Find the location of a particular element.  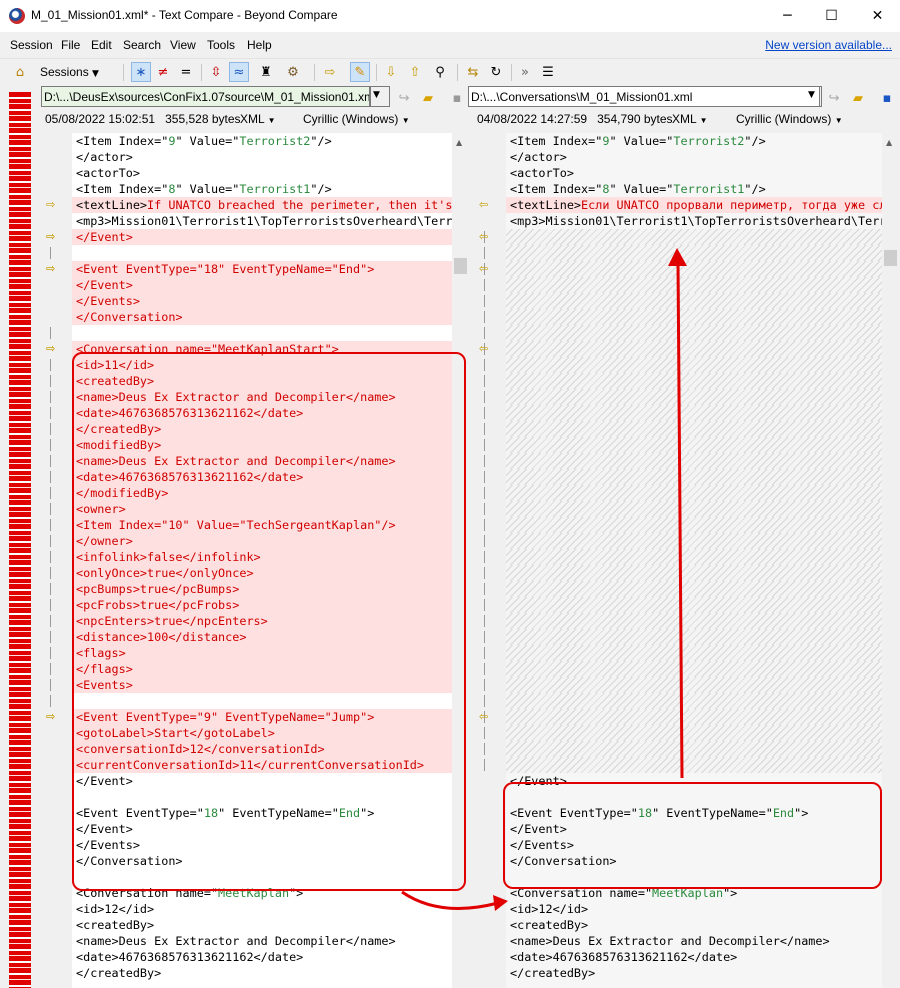

diffs-icon: ≠ is located at coordinates (163, 72).